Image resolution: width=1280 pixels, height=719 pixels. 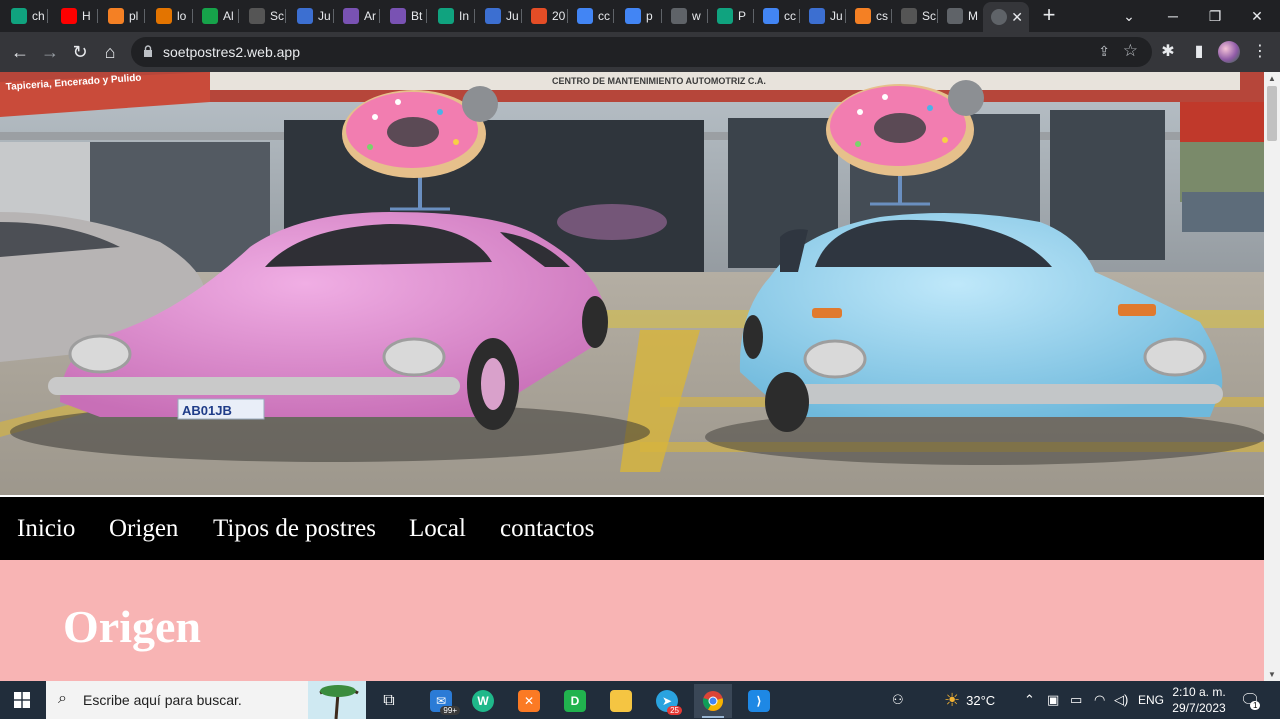 I want to click on system-clock: 2:10 a. m. 29/7/2023, so click(x=1199, y=700).